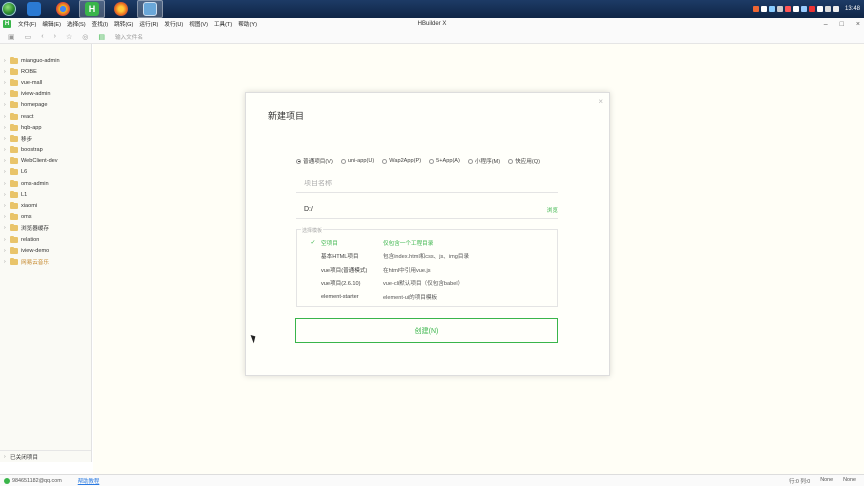 This screenshot has width=864, height=486. I want to click on template-desc: element-ui的项目模板, so click(410, 297).